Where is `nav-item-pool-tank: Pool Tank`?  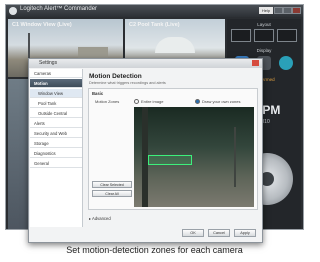
nav-item-pool-tank: Pool Tank is located at coordinates (56, 103).